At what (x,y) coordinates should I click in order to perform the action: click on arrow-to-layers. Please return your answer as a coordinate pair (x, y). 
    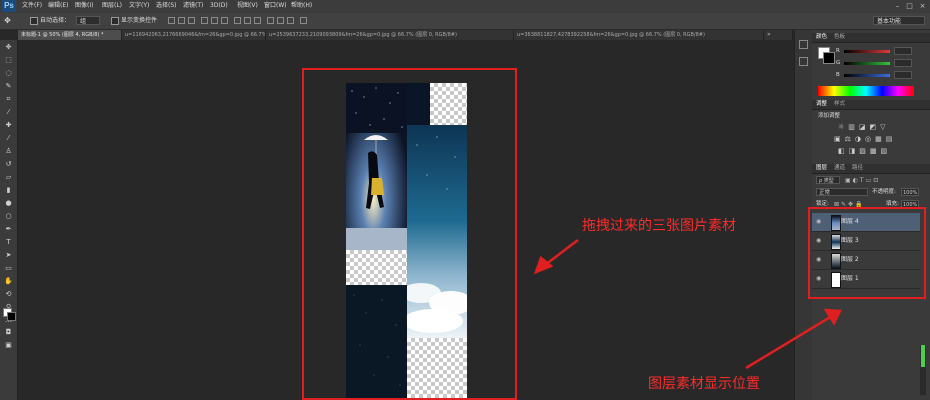
    Looking at the image, I should click on (789, 342).